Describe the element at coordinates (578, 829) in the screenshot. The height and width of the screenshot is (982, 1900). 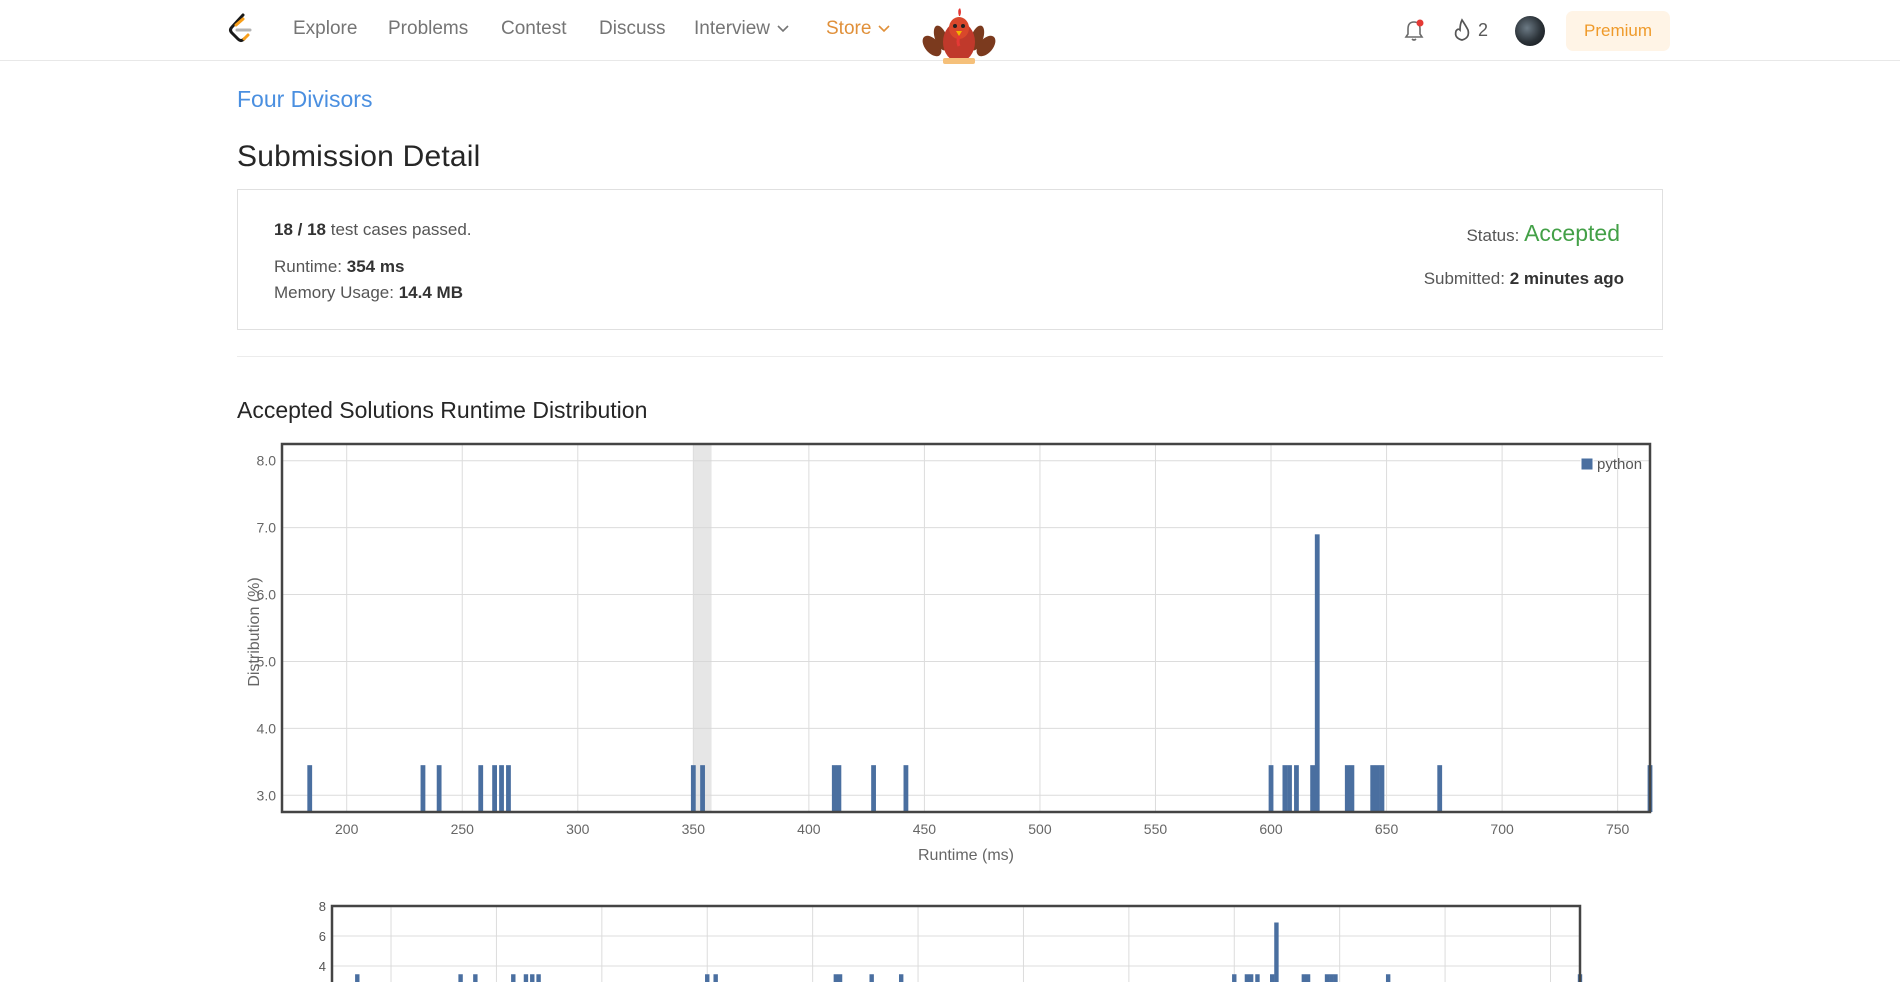
I see `x-tick-label: 300` at that location.